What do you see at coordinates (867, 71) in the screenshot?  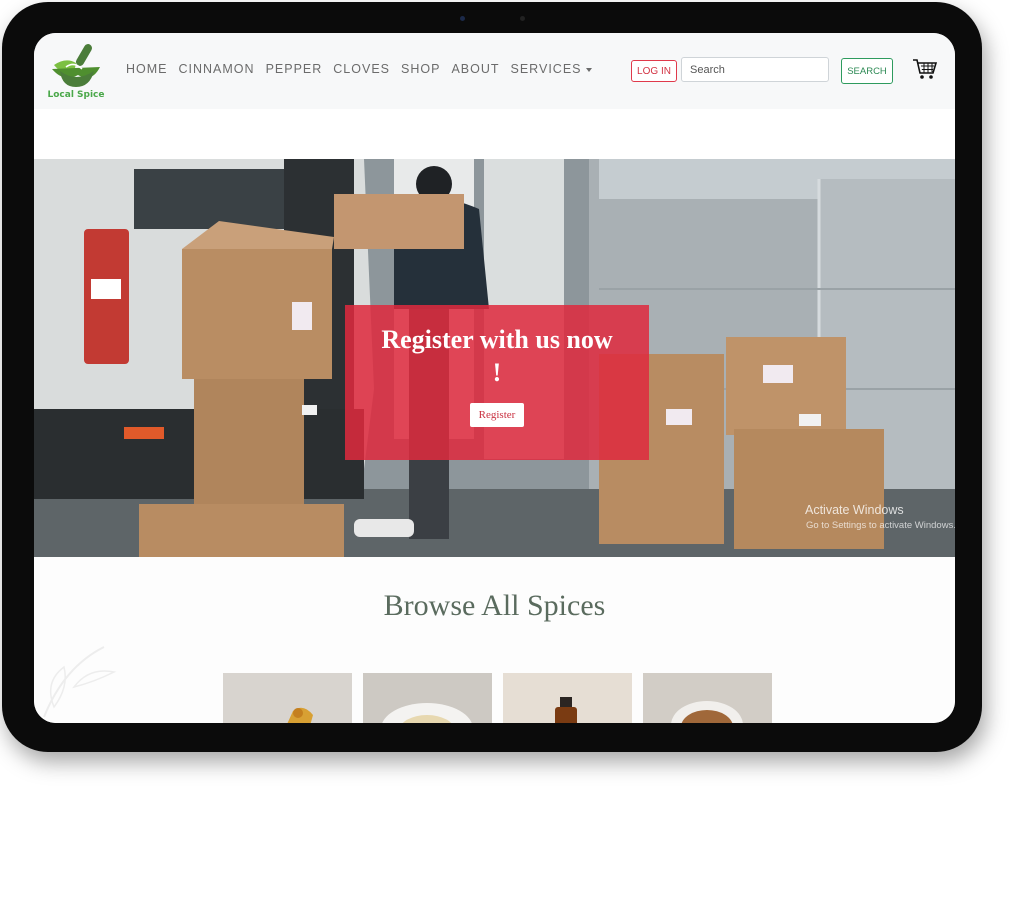 I see `search-button: SEARCH` at bounding box center [867, 71].